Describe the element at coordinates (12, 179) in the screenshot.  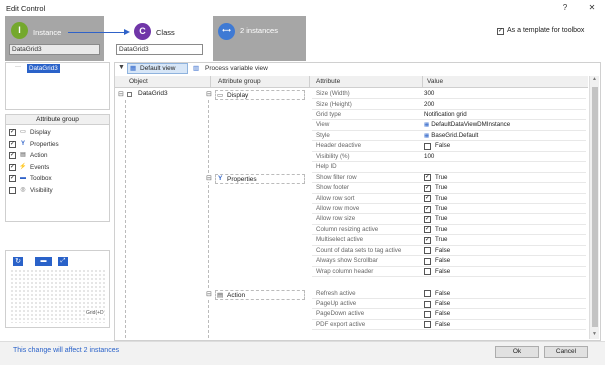
I see `toolbox-checkbox: ✓` at that location.